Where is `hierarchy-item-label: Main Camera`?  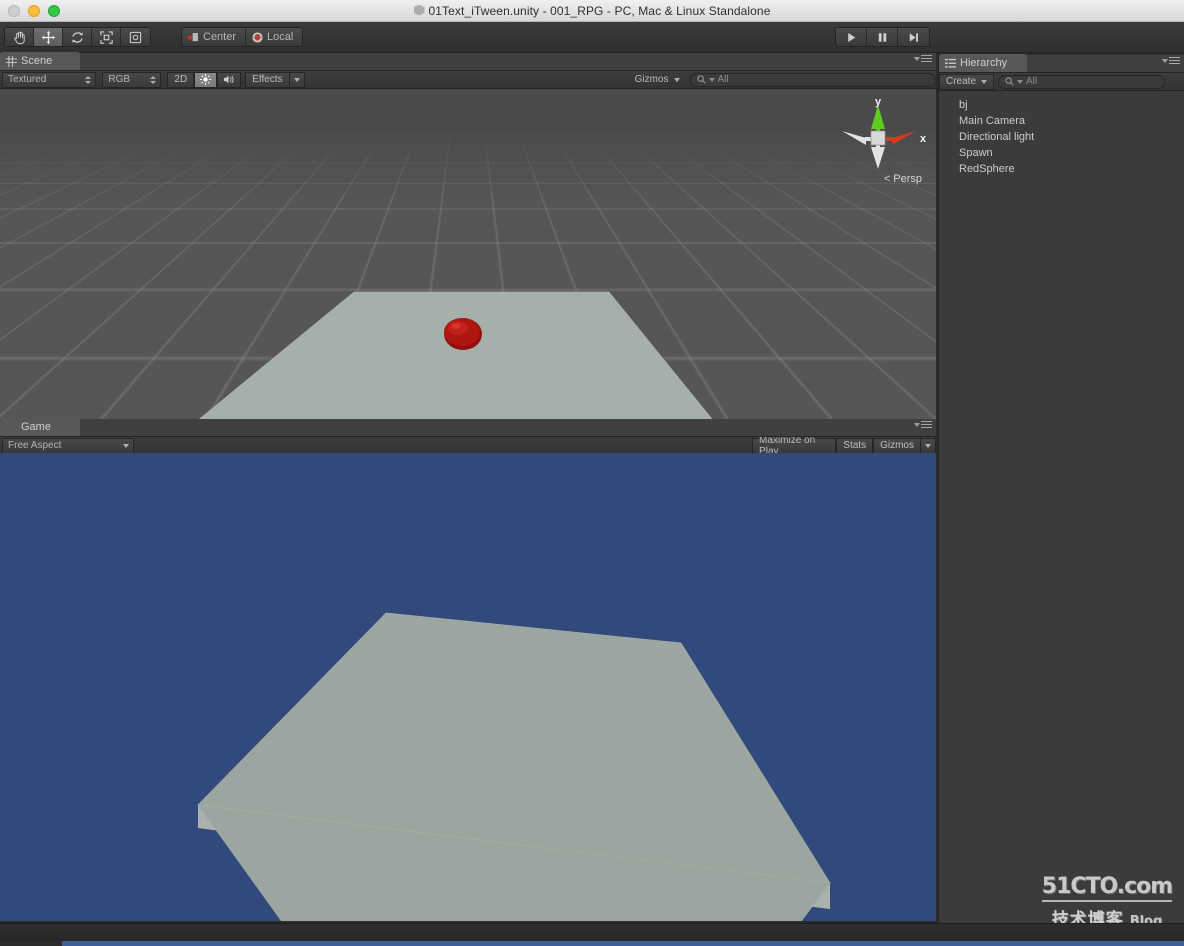 hierarchy-item-label: Main Camera is located at coordinates (992, 121).